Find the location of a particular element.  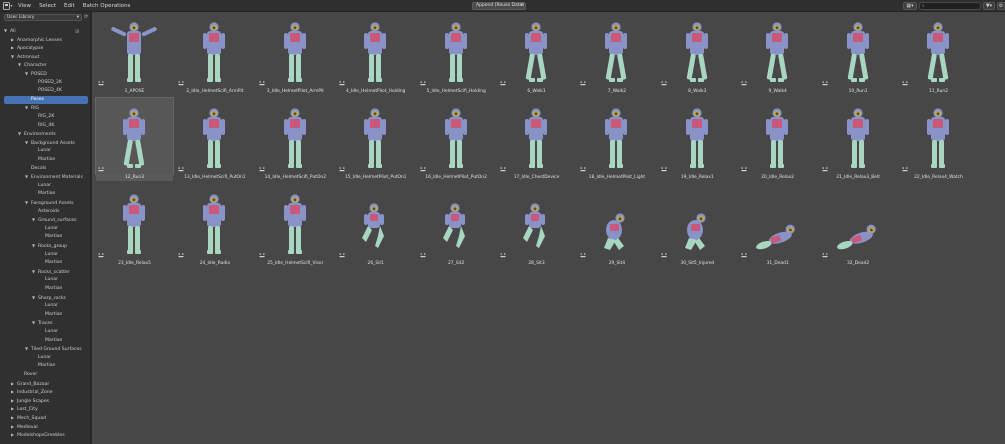

pose-asset-icon is located at coordinates (744, 83).